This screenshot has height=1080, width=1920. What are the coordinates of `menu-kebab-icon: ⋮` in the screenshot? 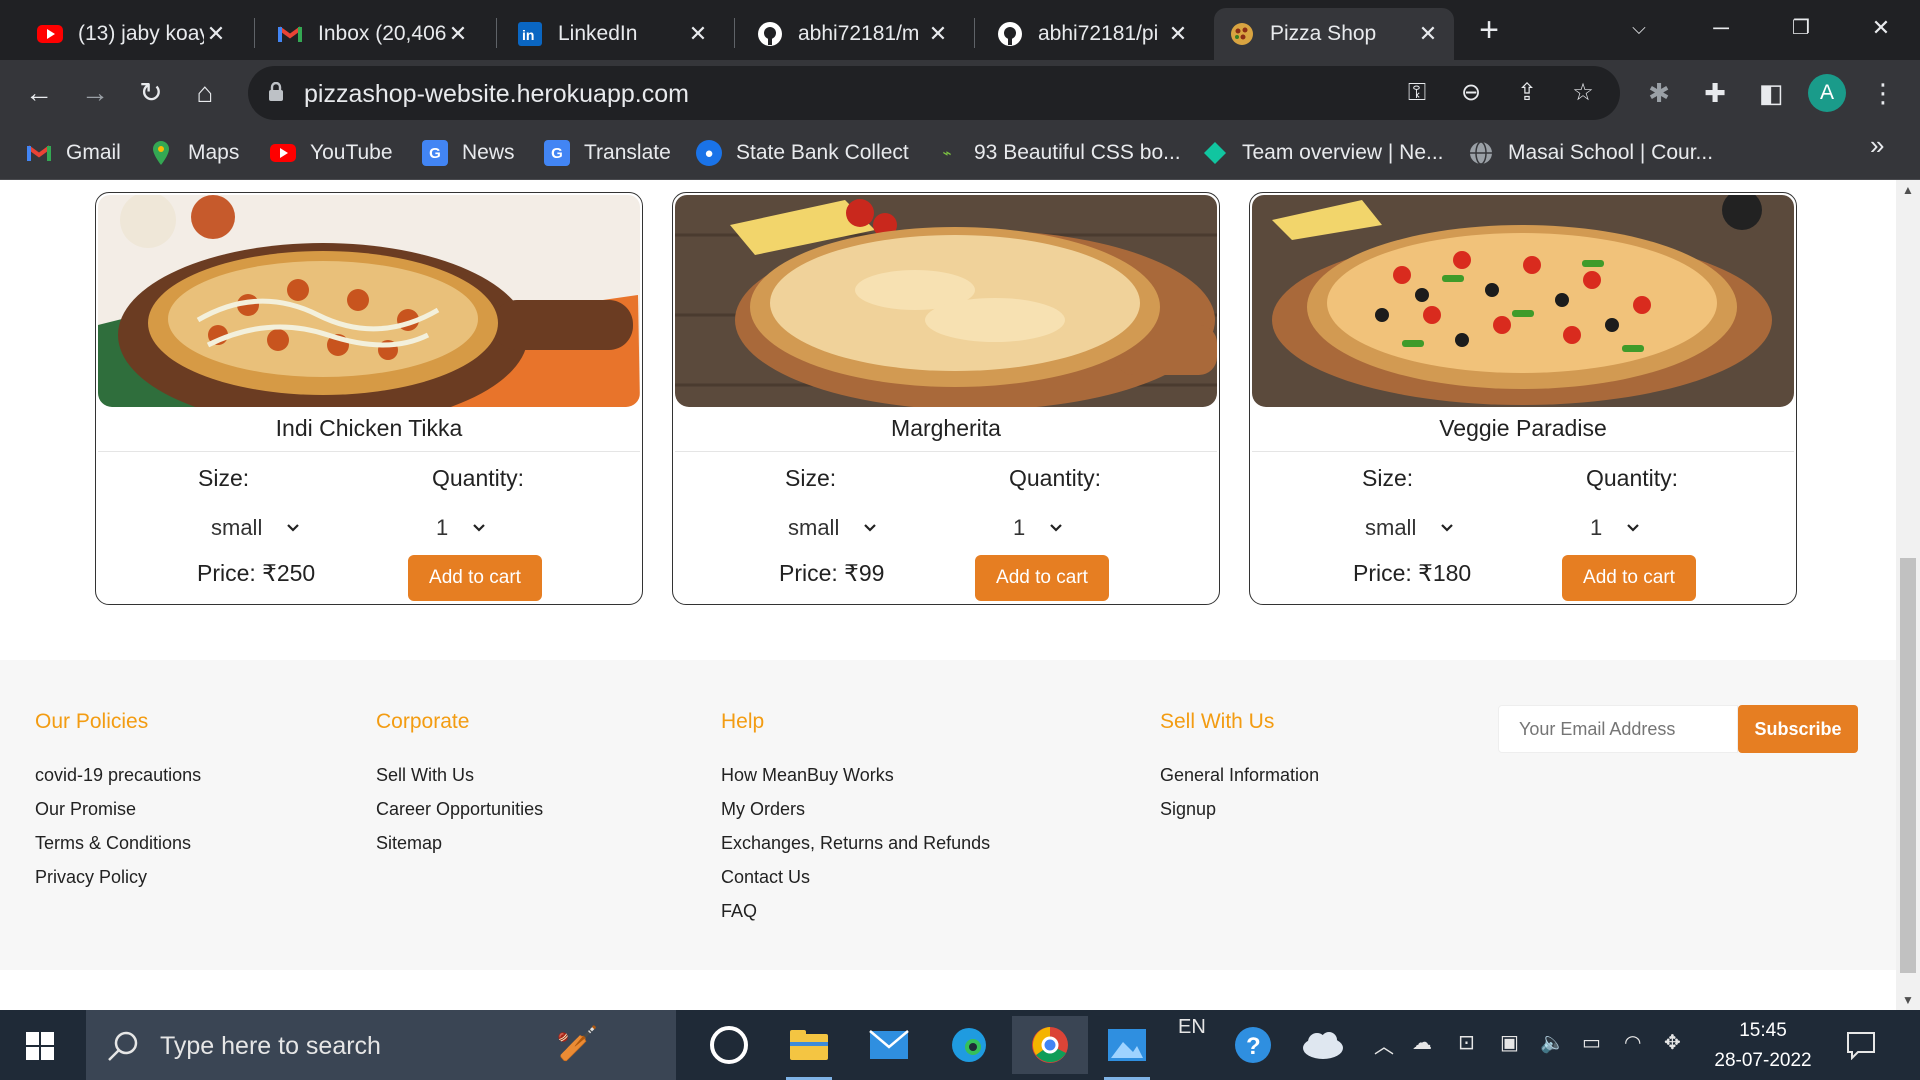 It's located at (1883, 93).